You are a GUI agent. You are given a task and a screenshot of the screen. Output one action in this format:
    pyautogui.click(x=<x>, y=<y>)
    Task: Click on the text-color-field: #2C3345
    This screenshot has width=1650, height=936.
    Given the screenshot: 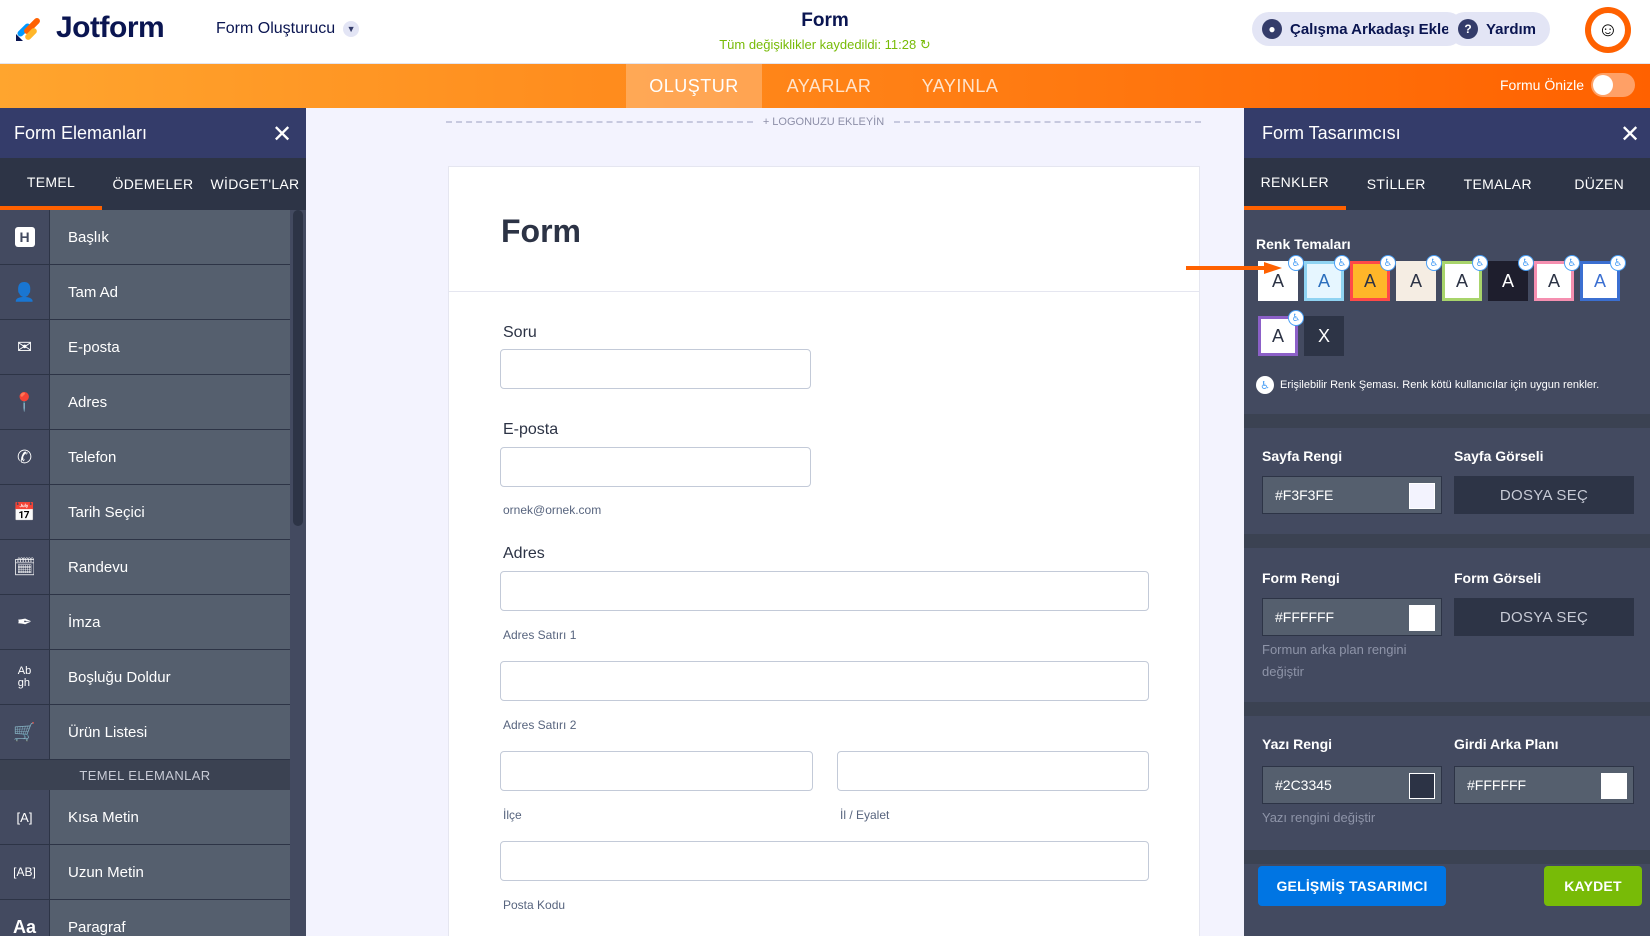 What is the action you would take?
    pyautogui.click(x=1352, y=785)
    